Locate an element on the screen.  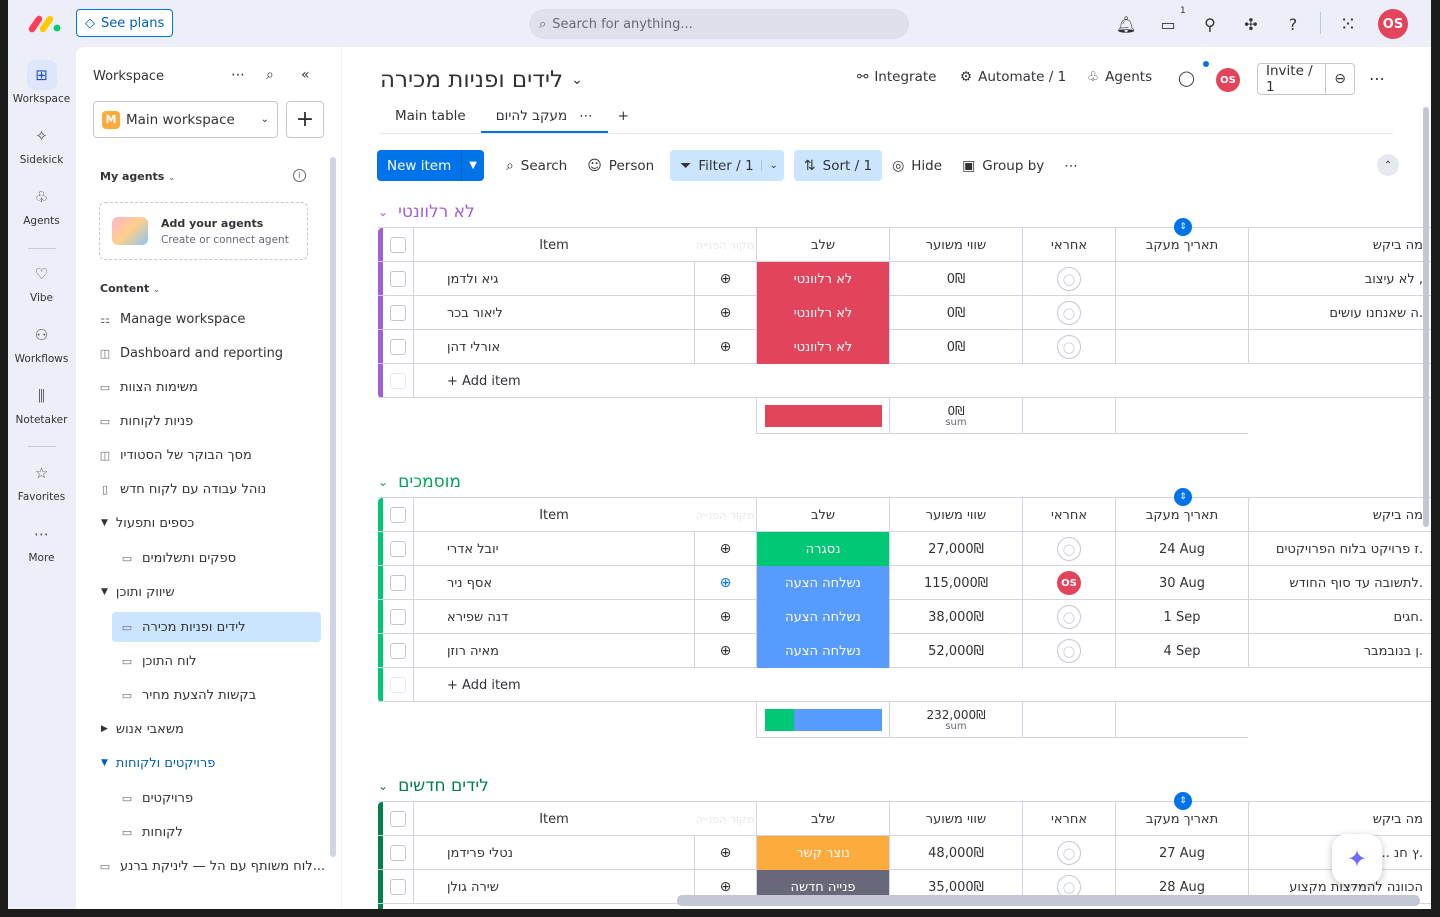
sidebar-folder: ▼ כספים ותפעול is located at coordinates (201, 523).